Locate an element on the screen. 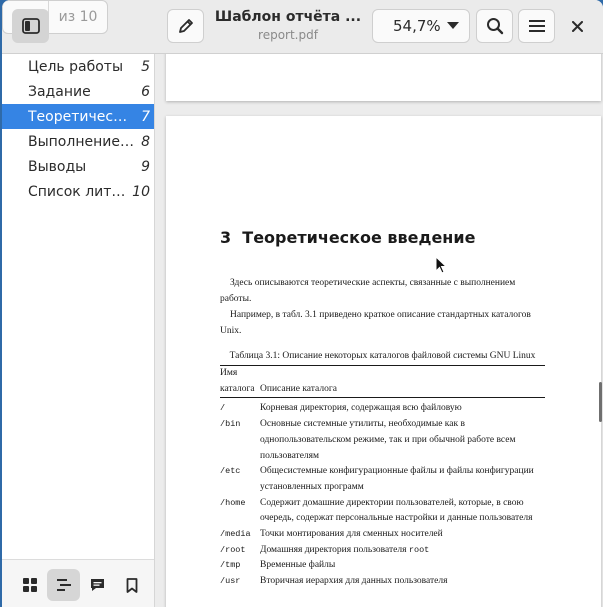 Image resolution: width=603 pixels, height=607 pixels. table-cell-dir: /root is located at coordinates (233, 549).